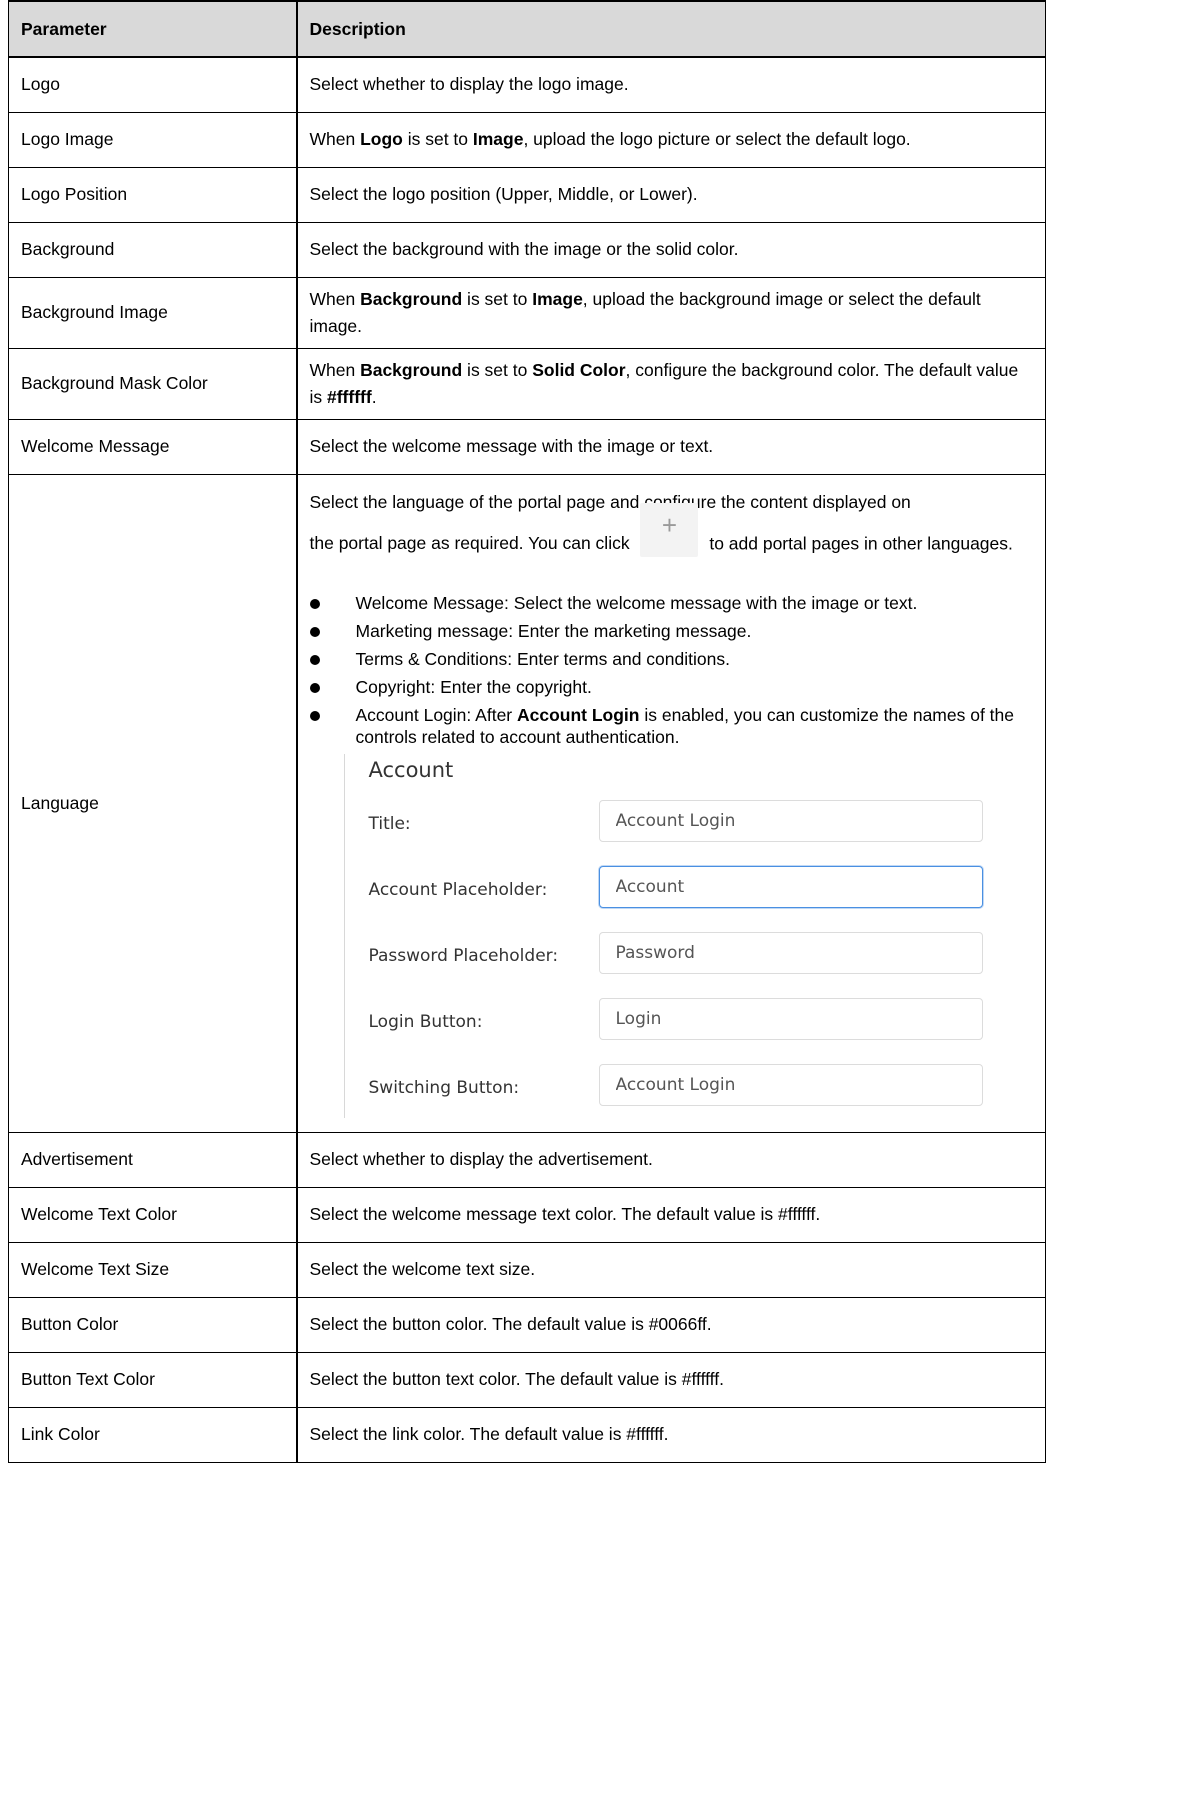  I want to click on password-placeholder-input, so click(790, 952).